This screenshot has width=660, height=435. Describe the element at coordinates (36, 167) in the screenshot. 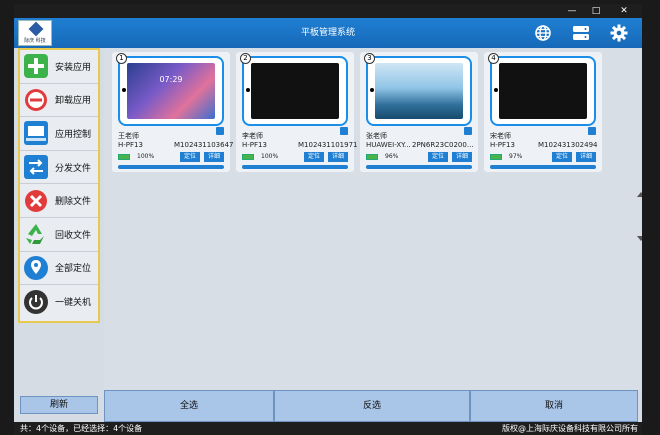

I see `transfer-arrows-icon` at that location.